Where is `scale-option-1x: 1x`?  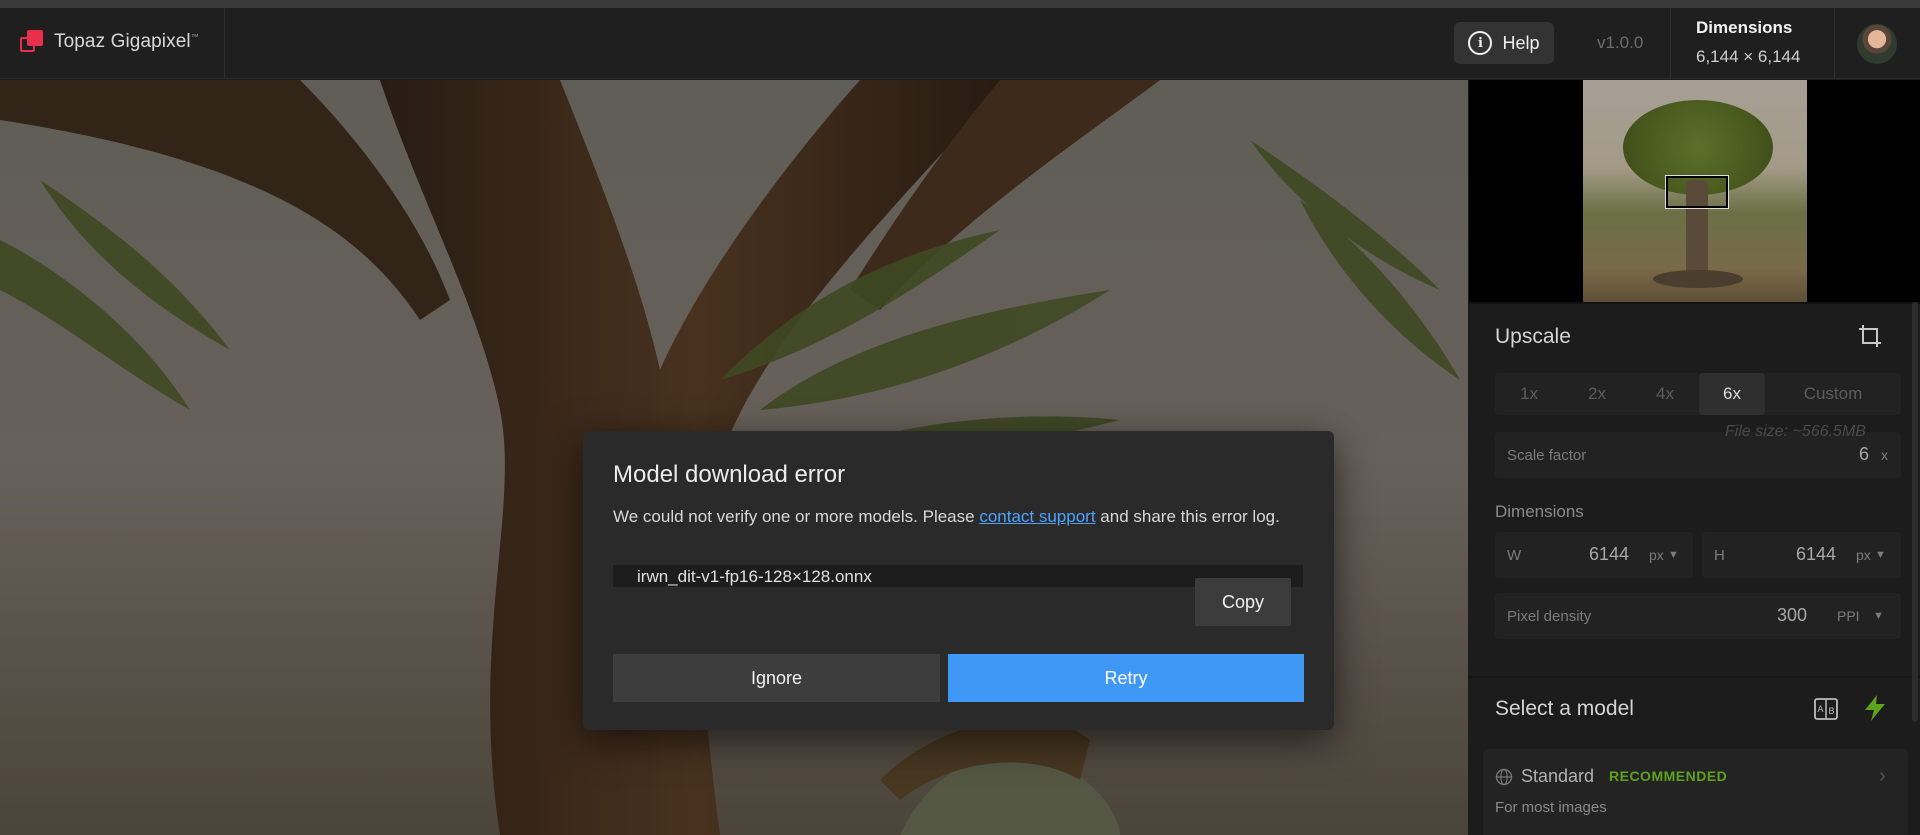 scale-option-1x: 1x is located at coordinates (1529, 394).